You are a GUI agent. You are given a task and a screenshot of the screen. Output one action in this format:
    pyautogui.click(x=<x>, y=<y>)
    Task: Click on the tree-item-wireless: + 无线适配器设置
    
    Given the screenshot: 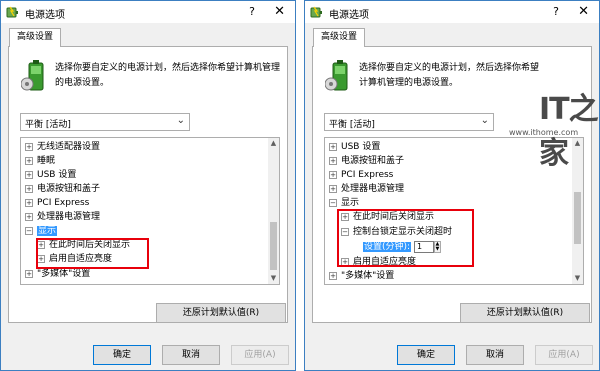 What is the action you would take?
    pyautogui.click(x=62, y=147)
    